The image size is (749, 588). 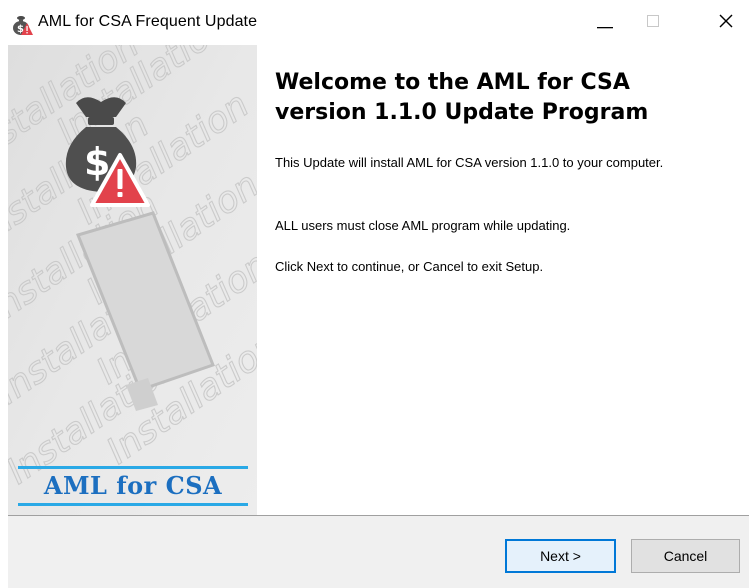 I want to click on maximize-icon, so click(x=653, y=21).